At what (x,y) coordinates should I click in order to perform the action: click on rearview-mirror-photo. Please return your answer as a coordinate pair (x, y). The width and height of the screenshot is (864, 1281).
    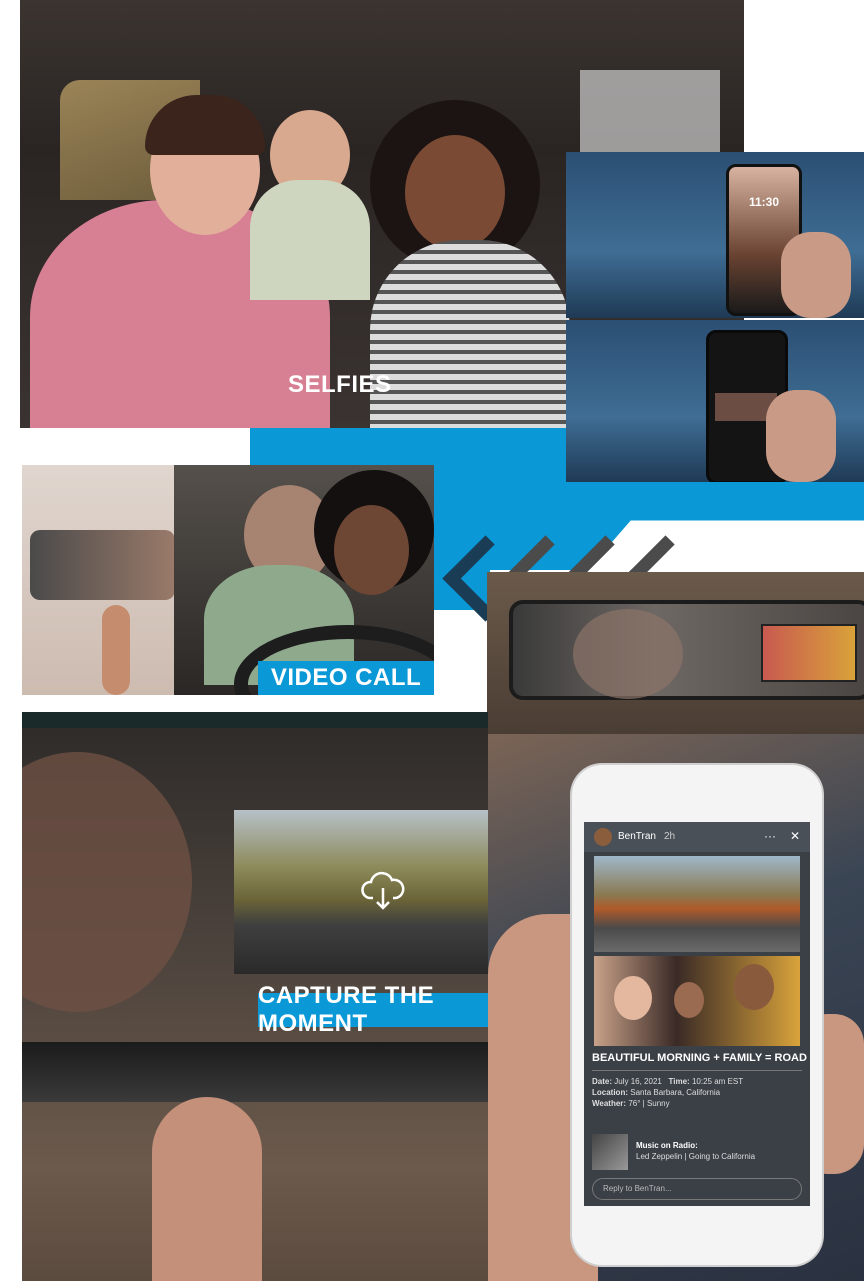
    Looking at the image, I should click on (675, 653).